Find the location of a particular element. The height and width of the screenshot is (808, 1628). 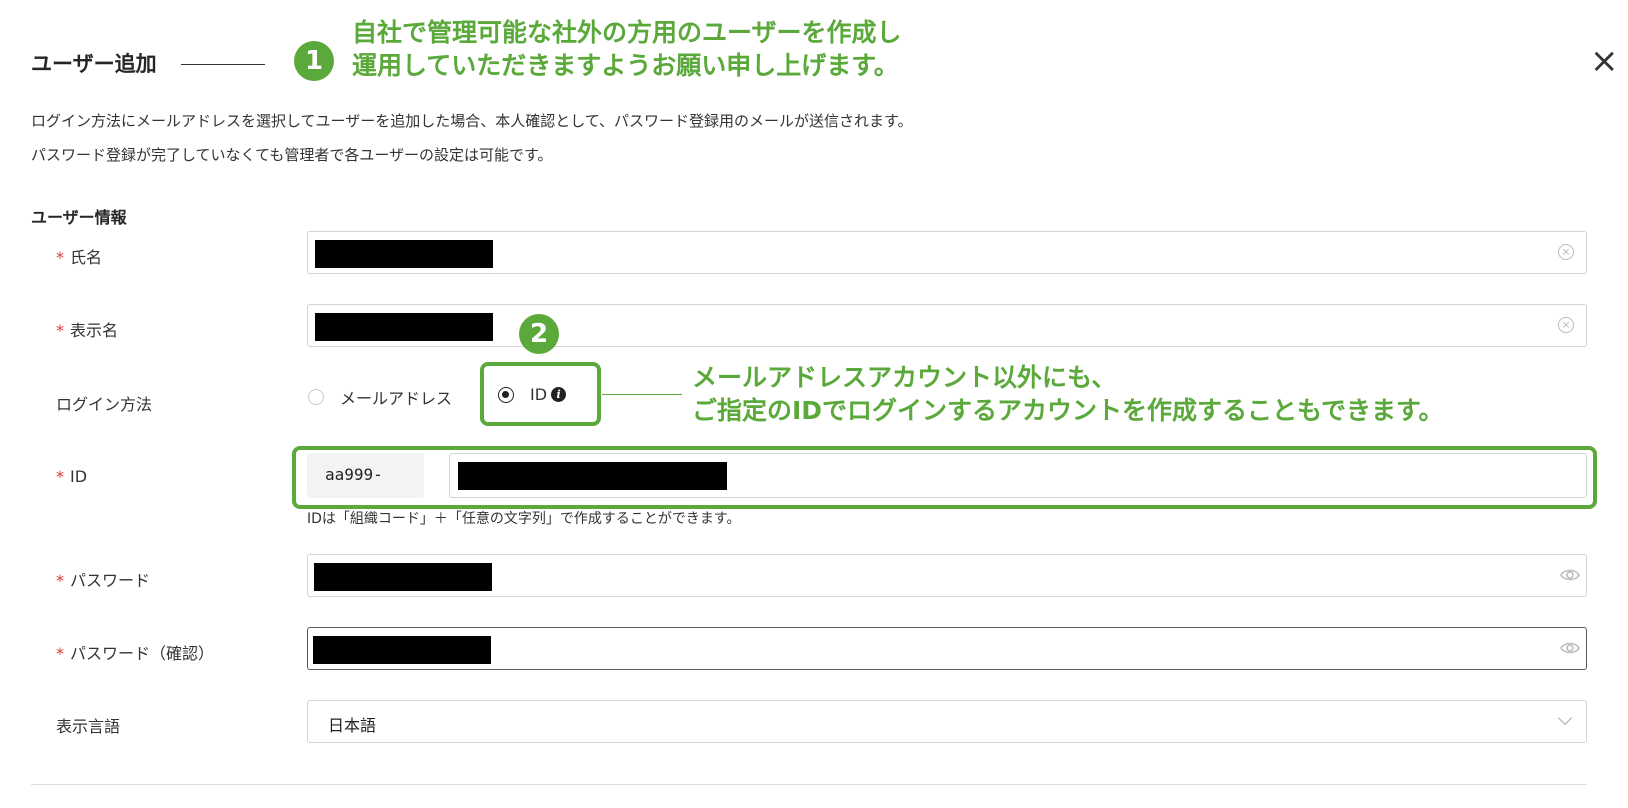

id-hint: IDは「組織コード」＋「任意の文字列」で作成することができます。 is located at coordinates (524, 519).